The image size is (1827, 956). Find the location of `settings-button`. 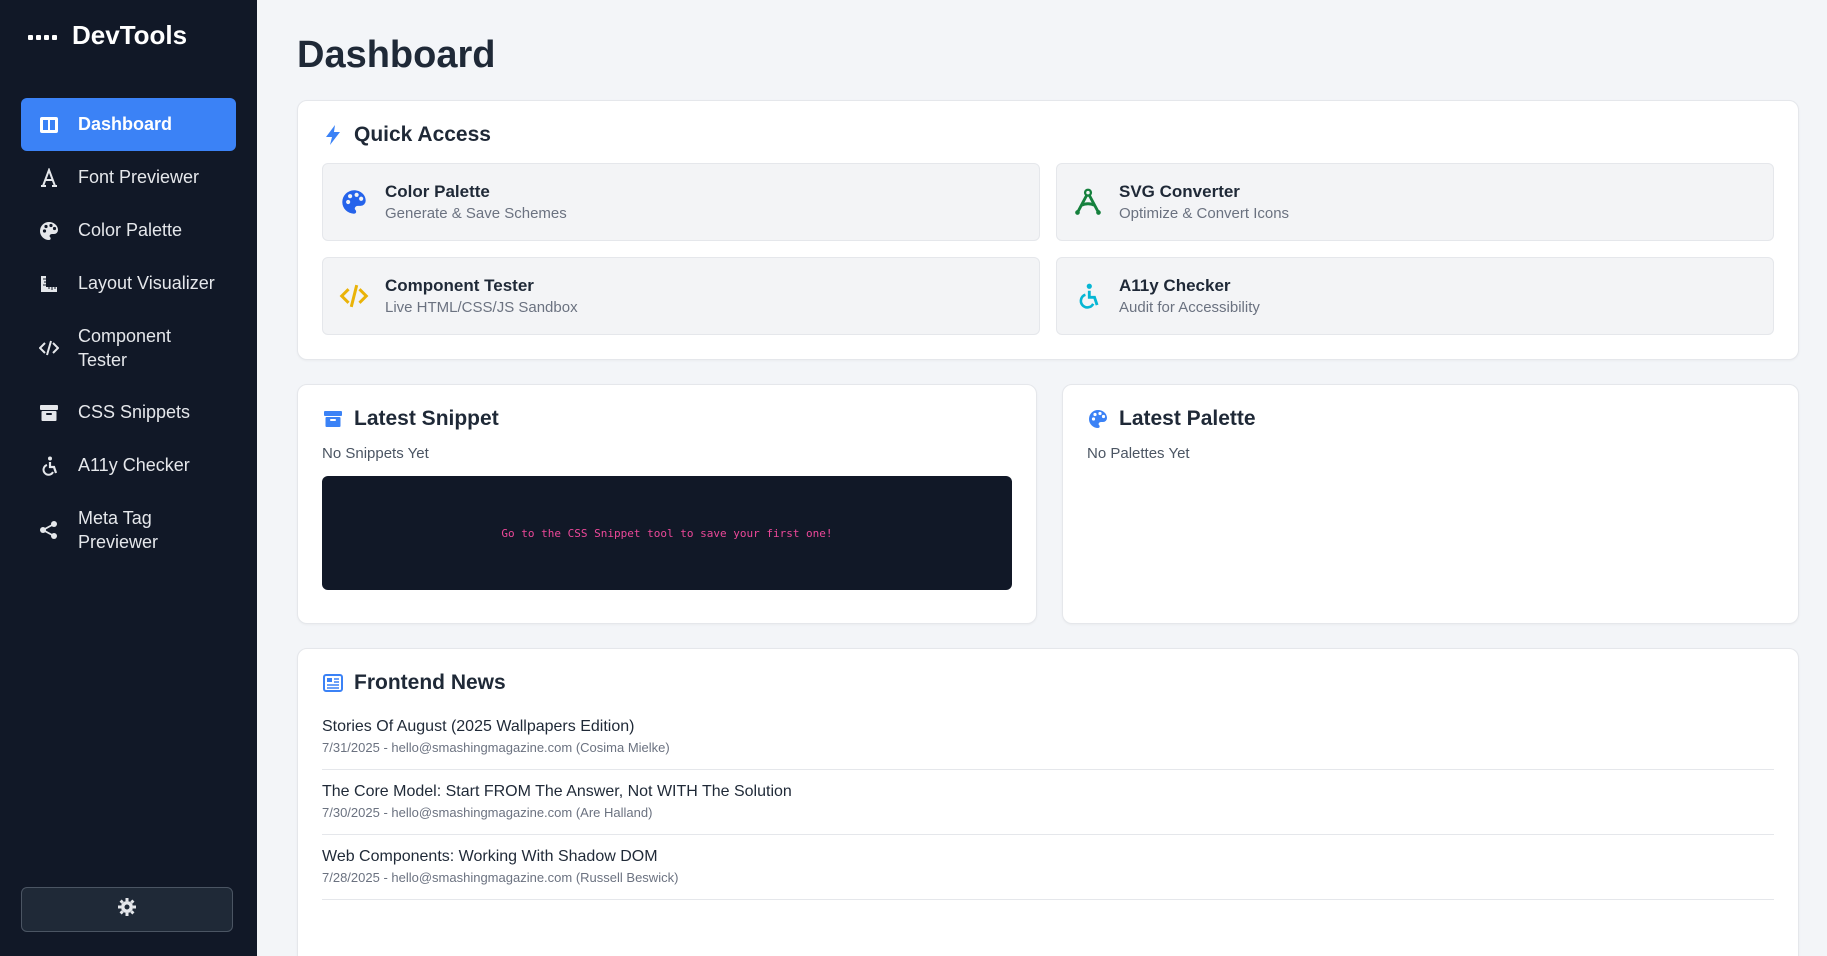

settings-button is located at coordinates (127, 909).